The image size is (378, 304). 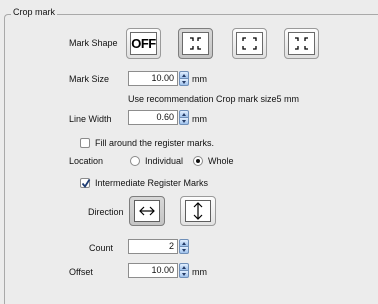 I want to click on direction-vertical-button, so click(x=198, y=211).